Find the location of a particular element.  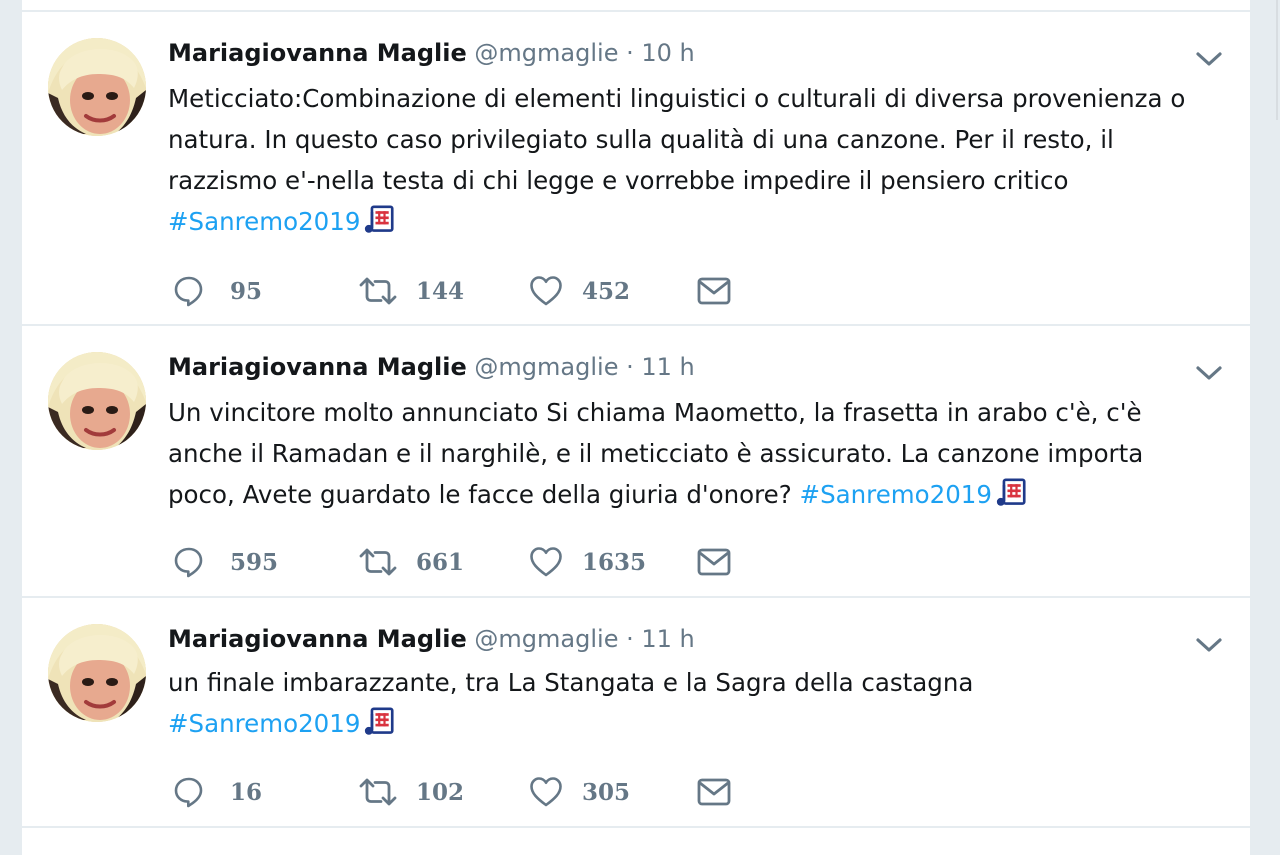

tweet-header: Mariagiovanna Maglie @mgmaglie · 10 h is located at coordinates (431, 53).